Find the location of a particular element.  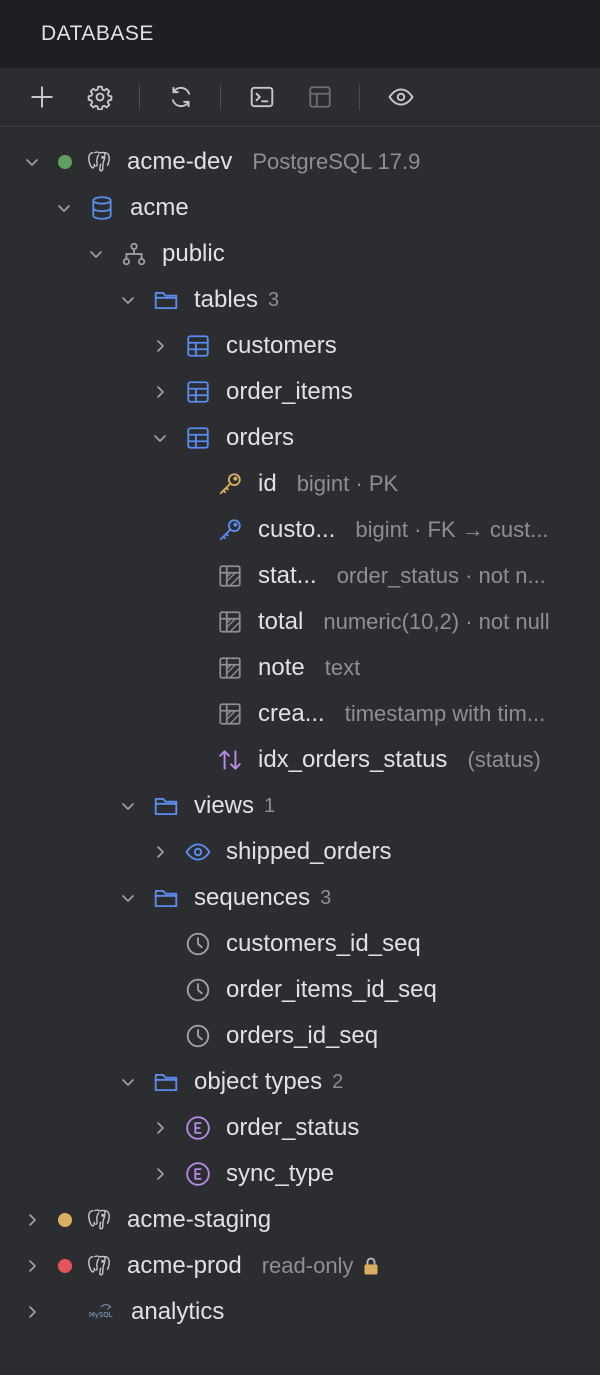

view-options-button is located at coordinates (401, 97).